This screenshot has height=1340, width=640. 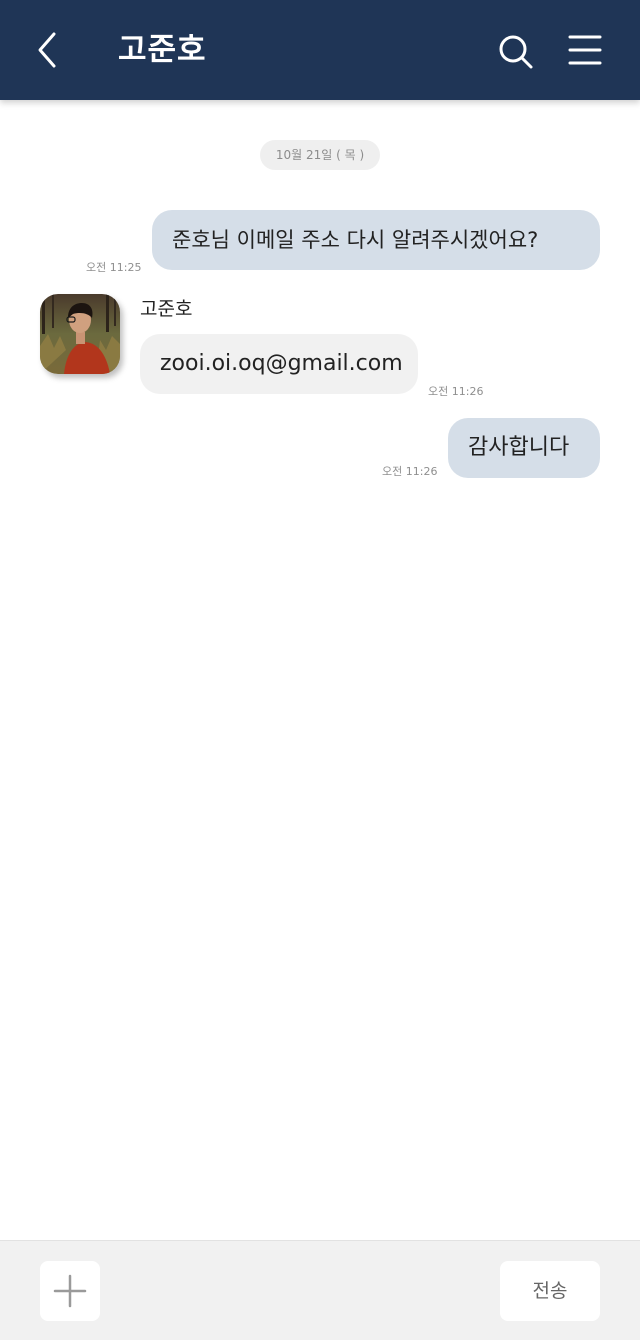 What do you see at coordinates (524, 448) in the screenshot?
I see `my-message-bubble: 감사합니다` at bounding box center [524, 448].